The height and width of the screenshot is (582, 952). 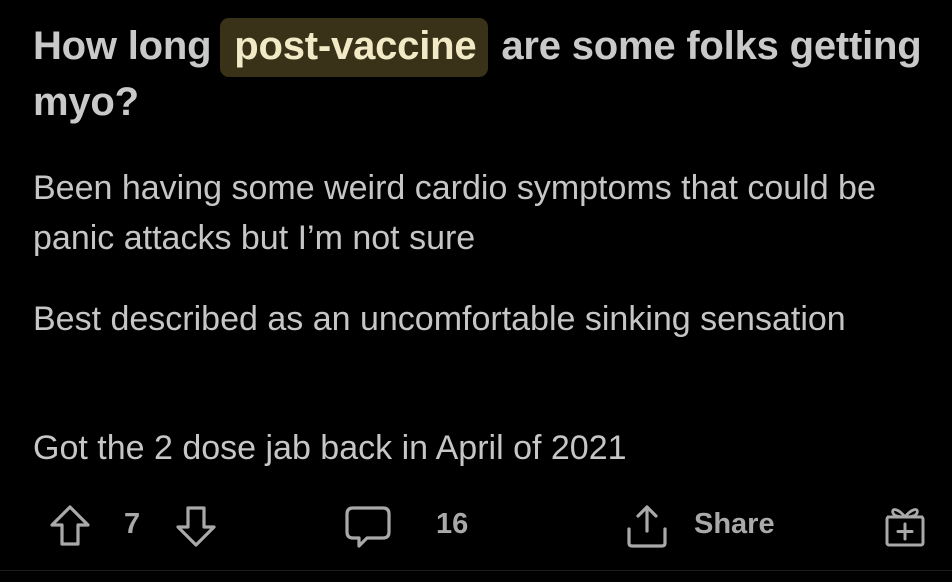 I want to click on upvote-button, so click(x=70, y=526).